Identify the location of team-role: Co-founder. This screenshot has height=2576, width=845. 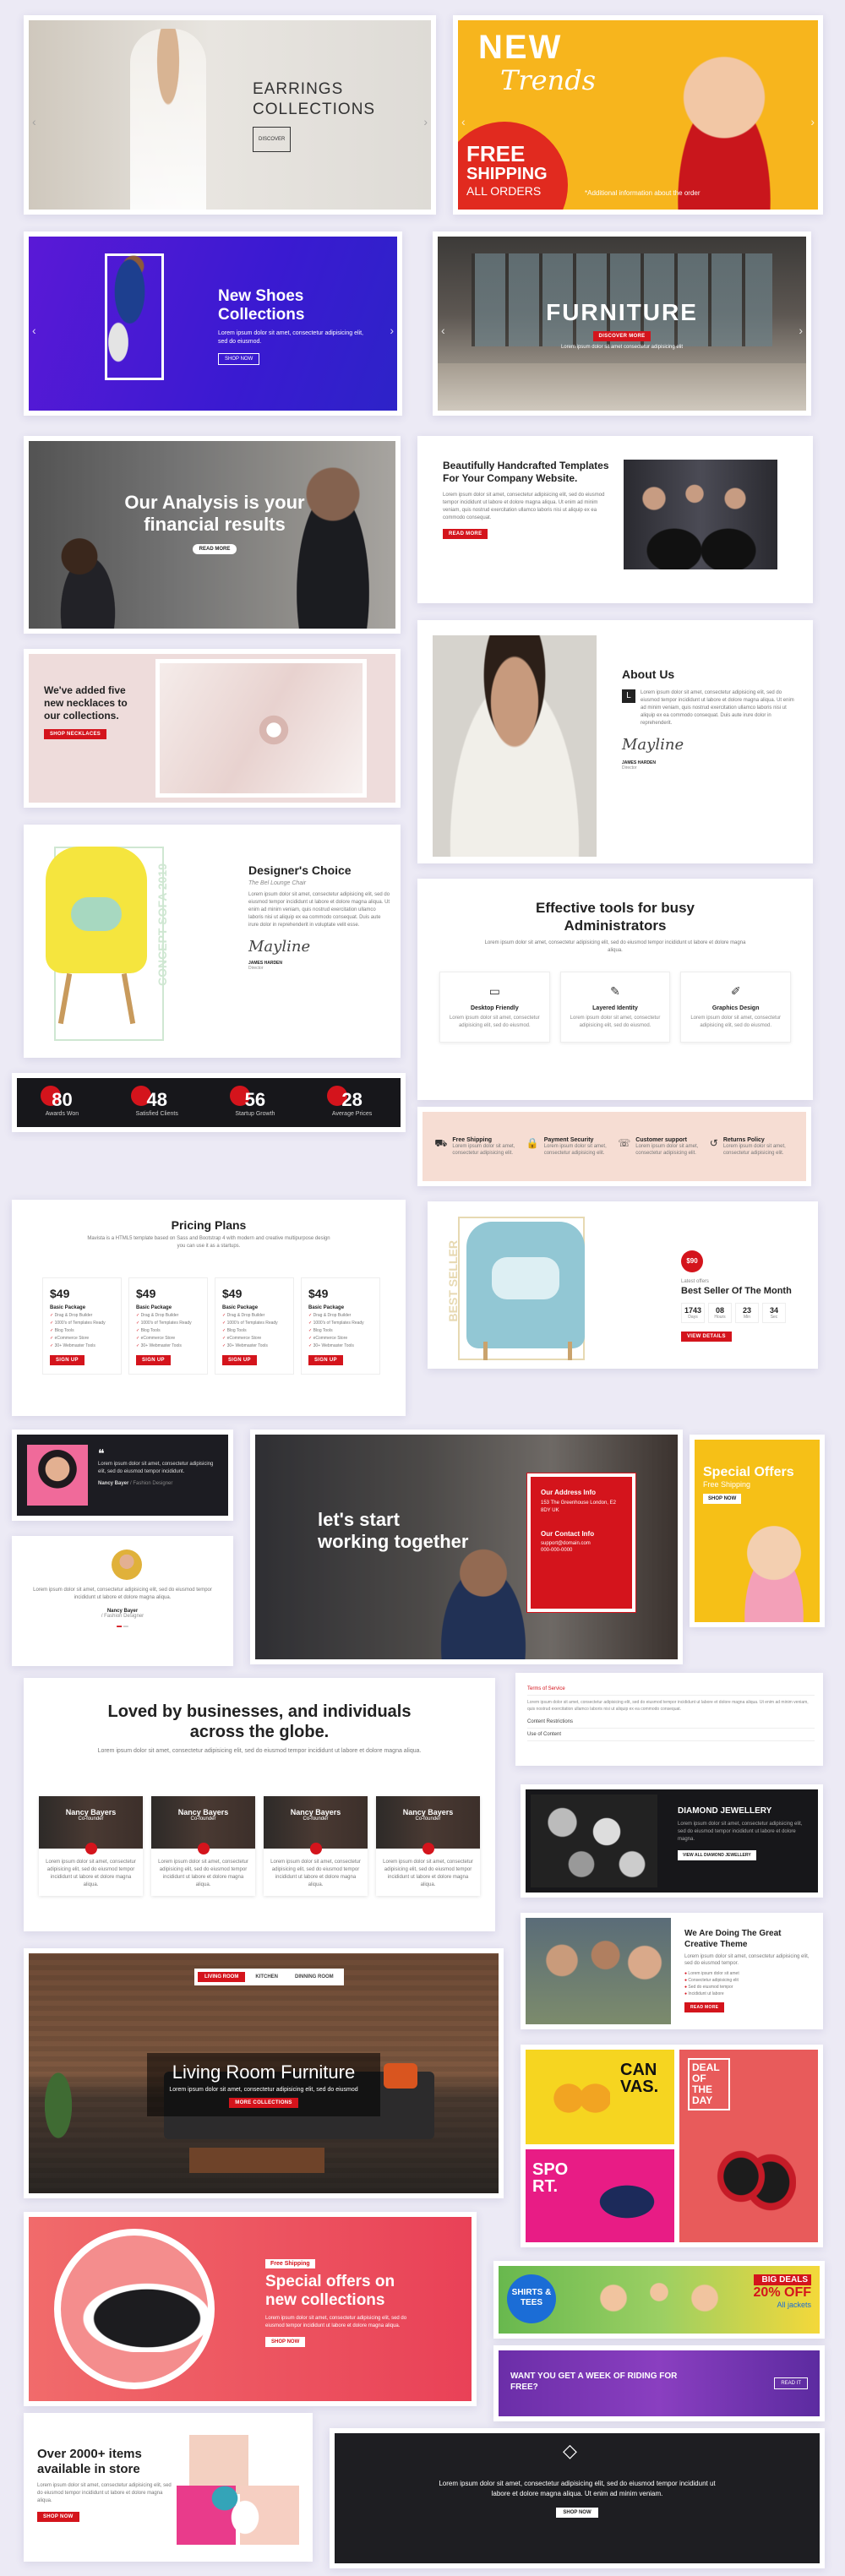
(91, 1819).